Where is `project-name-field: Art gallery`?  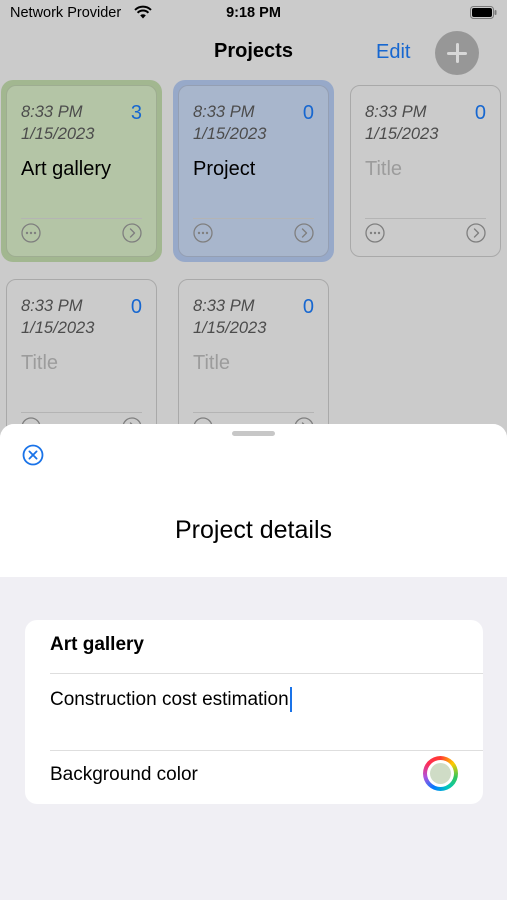 project-name-field: Art gallery is located at coordinates (97, 645).